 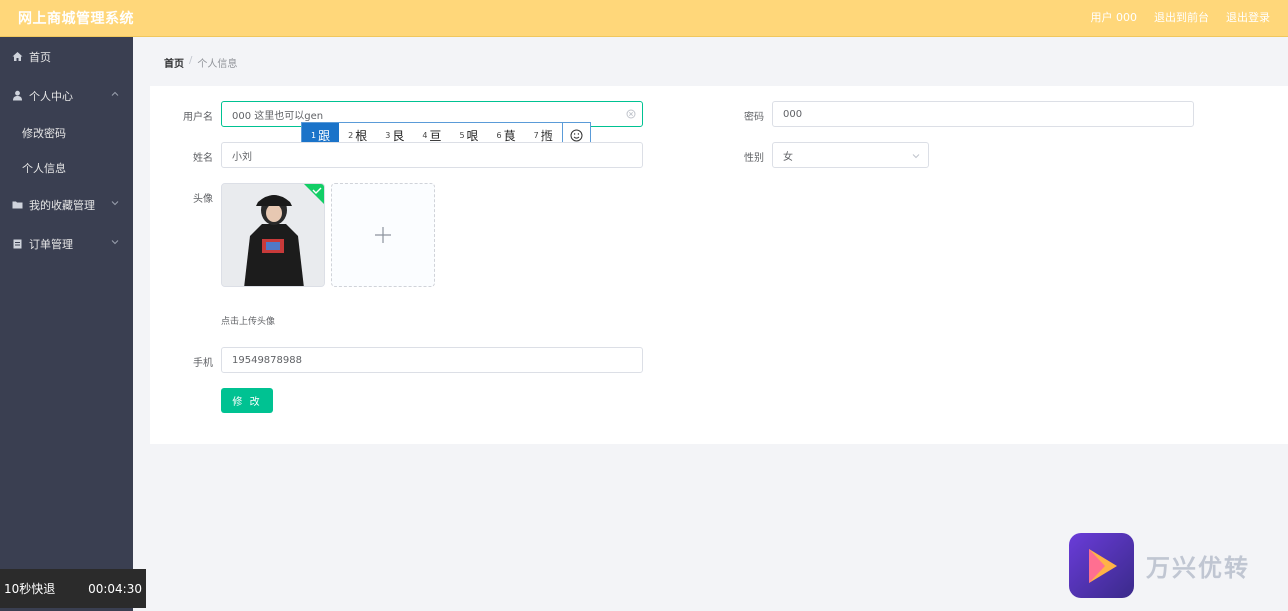 I want to click on phone-input: 19549878988, so click(x=432, y=360).